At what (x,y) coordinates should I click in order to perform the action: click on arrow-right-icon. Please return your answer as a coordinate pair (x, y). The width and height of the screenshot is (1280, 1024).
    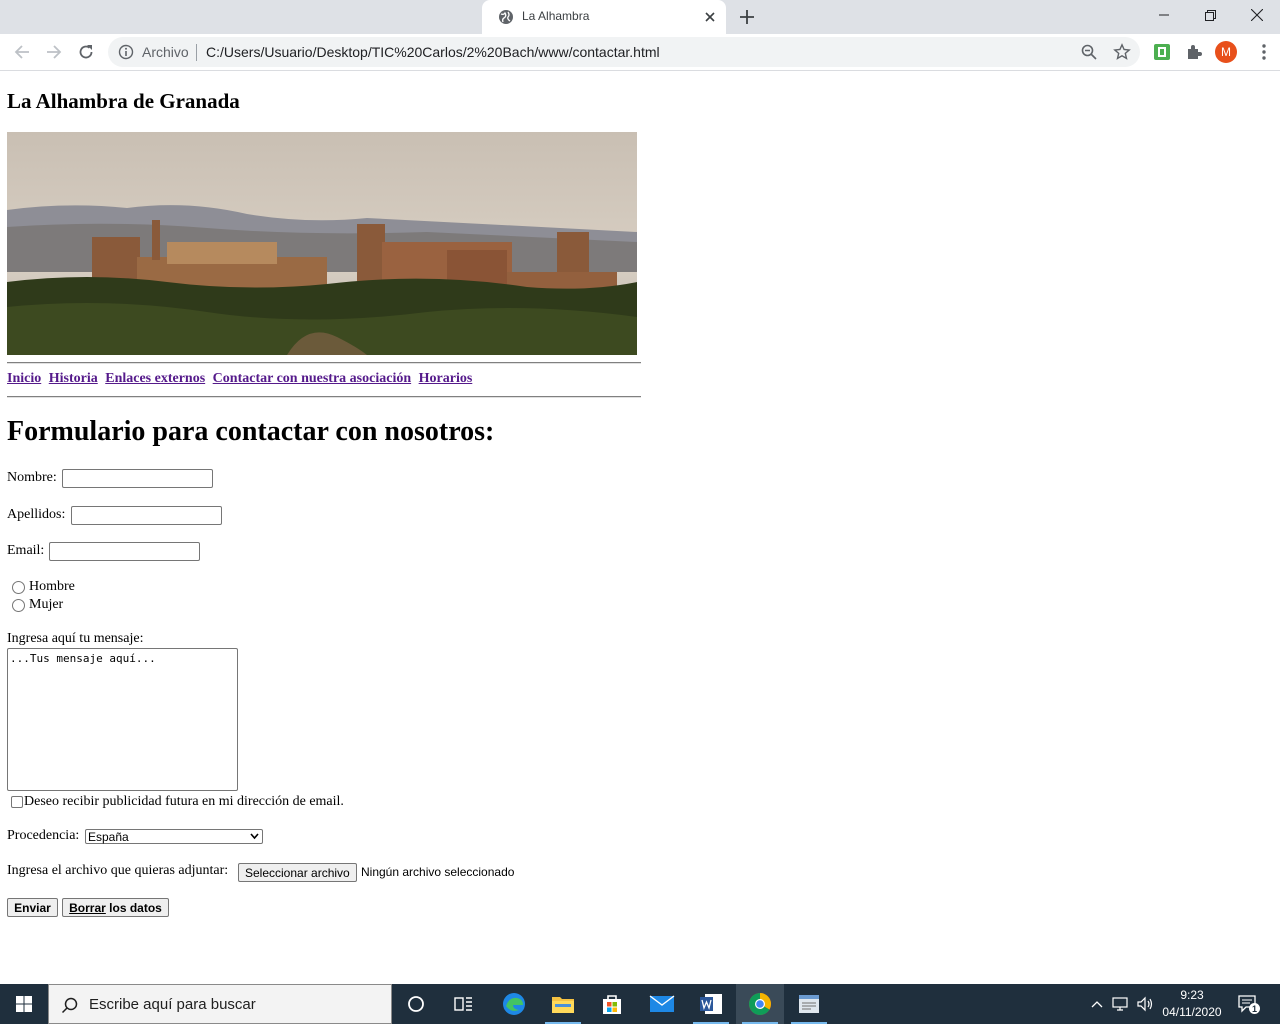
    Looking at the image, I should click on (54, 52).